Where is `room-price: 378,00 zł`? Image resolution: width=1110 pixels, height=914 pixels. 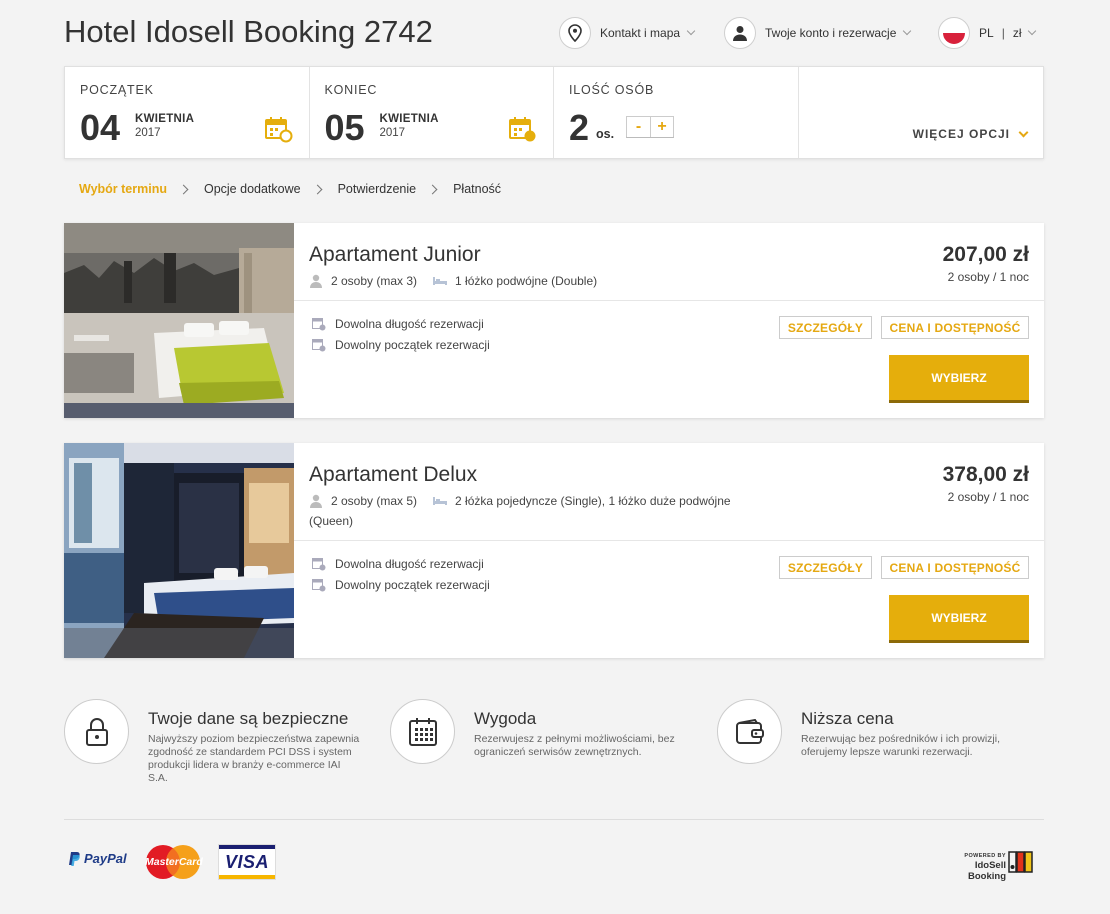 room-price: 378,00 zł is located at coordinates (985, 474).